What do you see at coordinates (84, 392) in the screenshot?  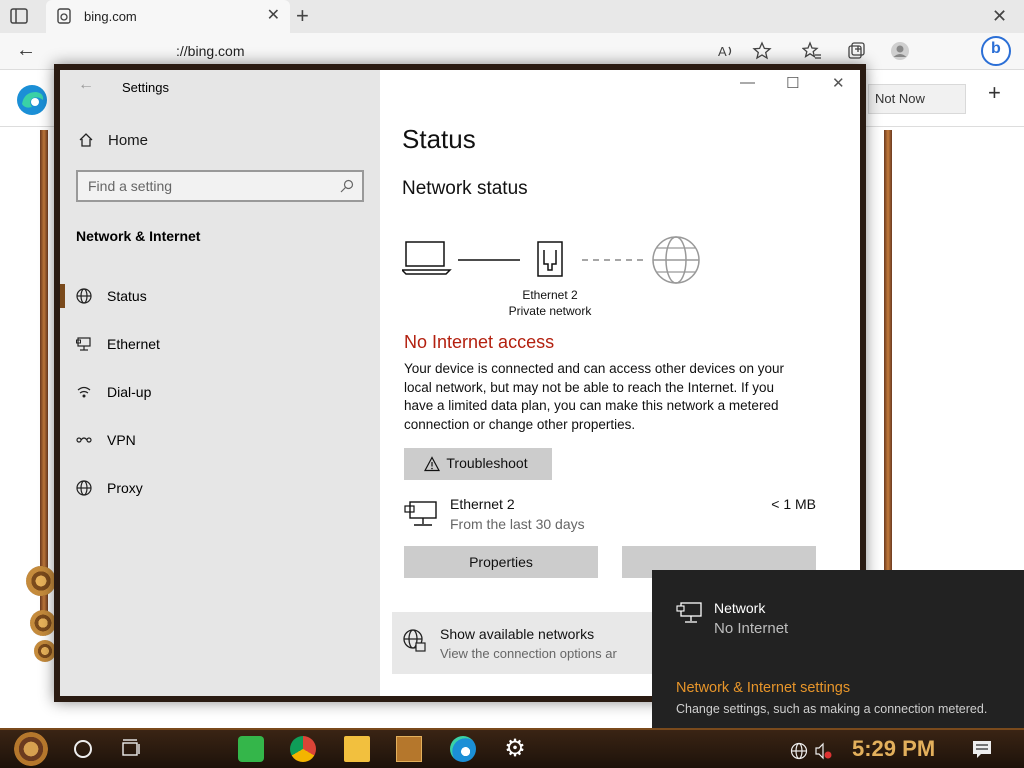 I see `dialup-icon` at bounding box center [84, 392].